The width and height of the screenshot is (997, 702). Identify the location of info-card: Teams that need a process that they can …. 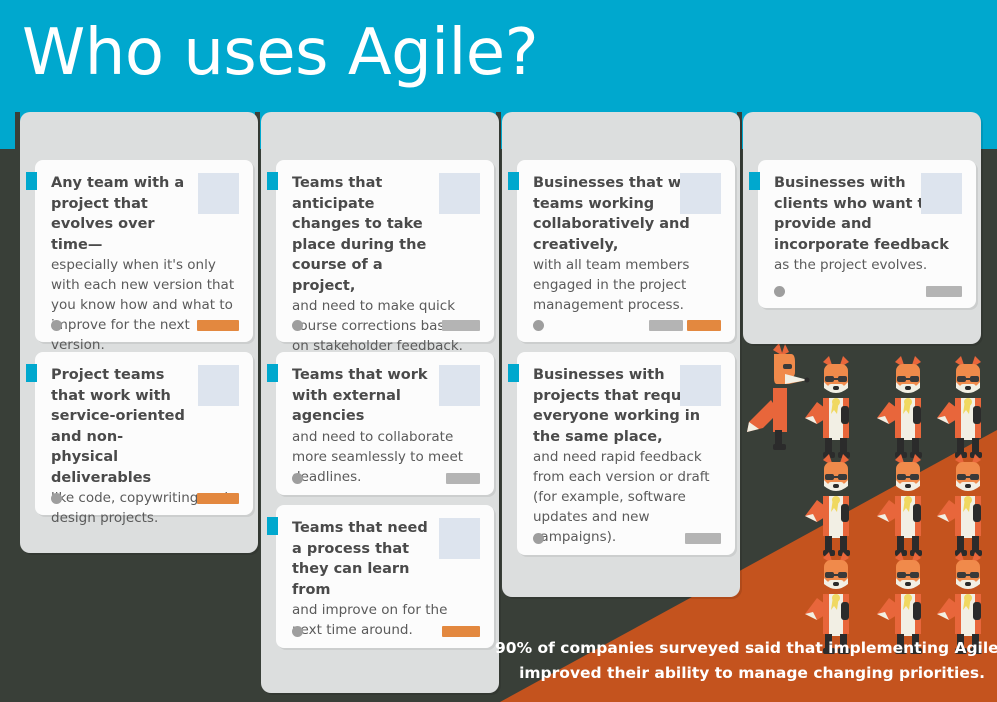
(380, 576).